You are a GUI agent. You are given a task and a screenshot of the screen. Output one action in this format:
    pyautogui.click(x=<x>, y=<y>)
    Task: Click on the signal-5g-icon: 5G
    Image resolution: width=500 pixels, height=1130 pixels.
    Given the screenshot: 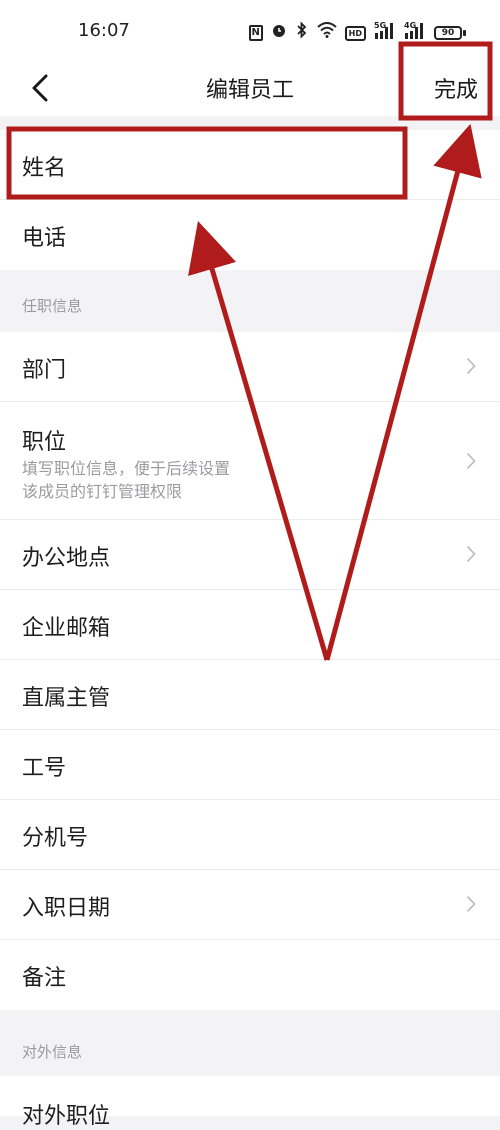 What is the action you would take?
    pyautogui.click(x=385, y=33)
    